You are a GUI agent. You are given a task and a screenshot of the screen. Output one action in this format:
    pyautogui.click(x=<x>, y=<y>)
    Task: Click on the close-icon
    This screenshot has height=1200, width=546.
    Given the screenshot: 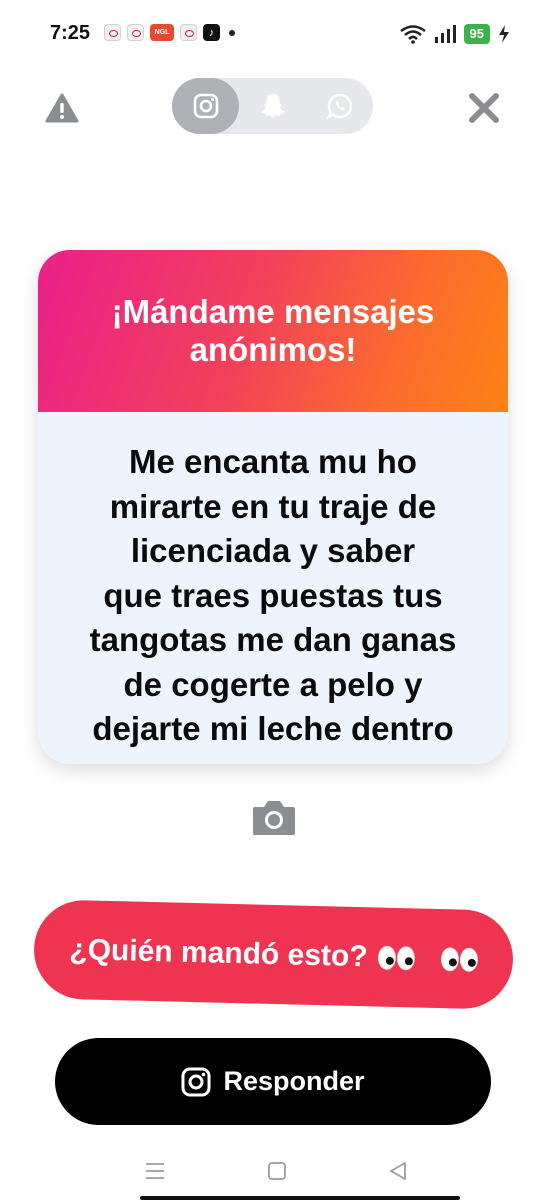 What is the action you would take?
    pyautogui.click(x=484, y=108)
    